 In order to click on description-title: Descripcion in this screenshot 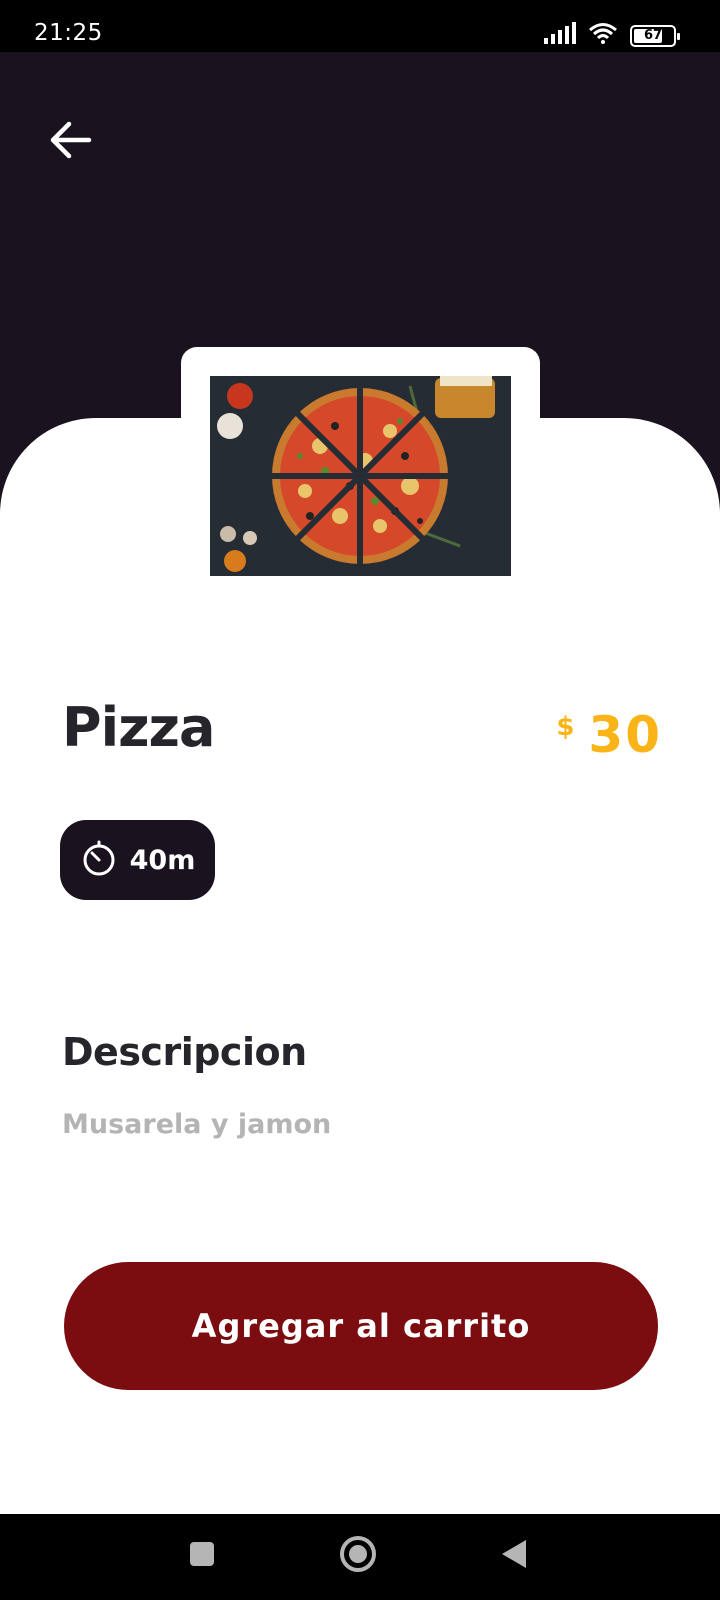, I will do `click(184, 1052)`.